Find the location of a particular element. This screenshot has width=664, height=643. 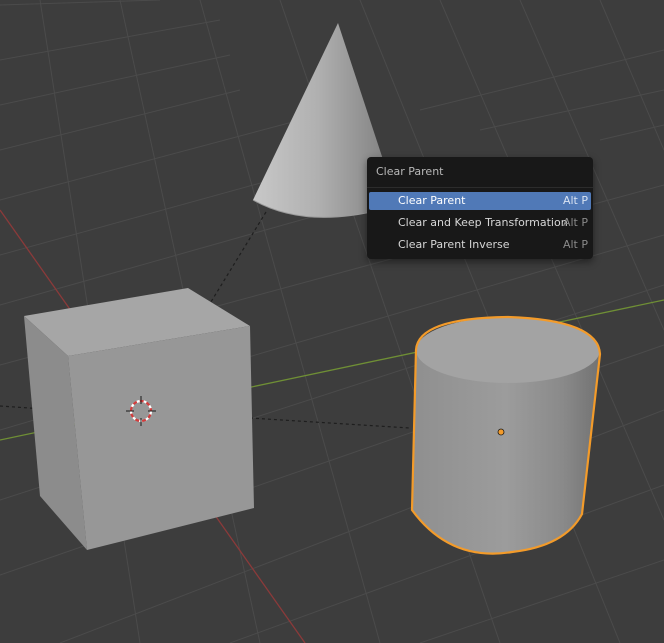

menu-item-clear-parent-inverse: Clear Parent Inverse Alt P is located at coordinates (480, 245).